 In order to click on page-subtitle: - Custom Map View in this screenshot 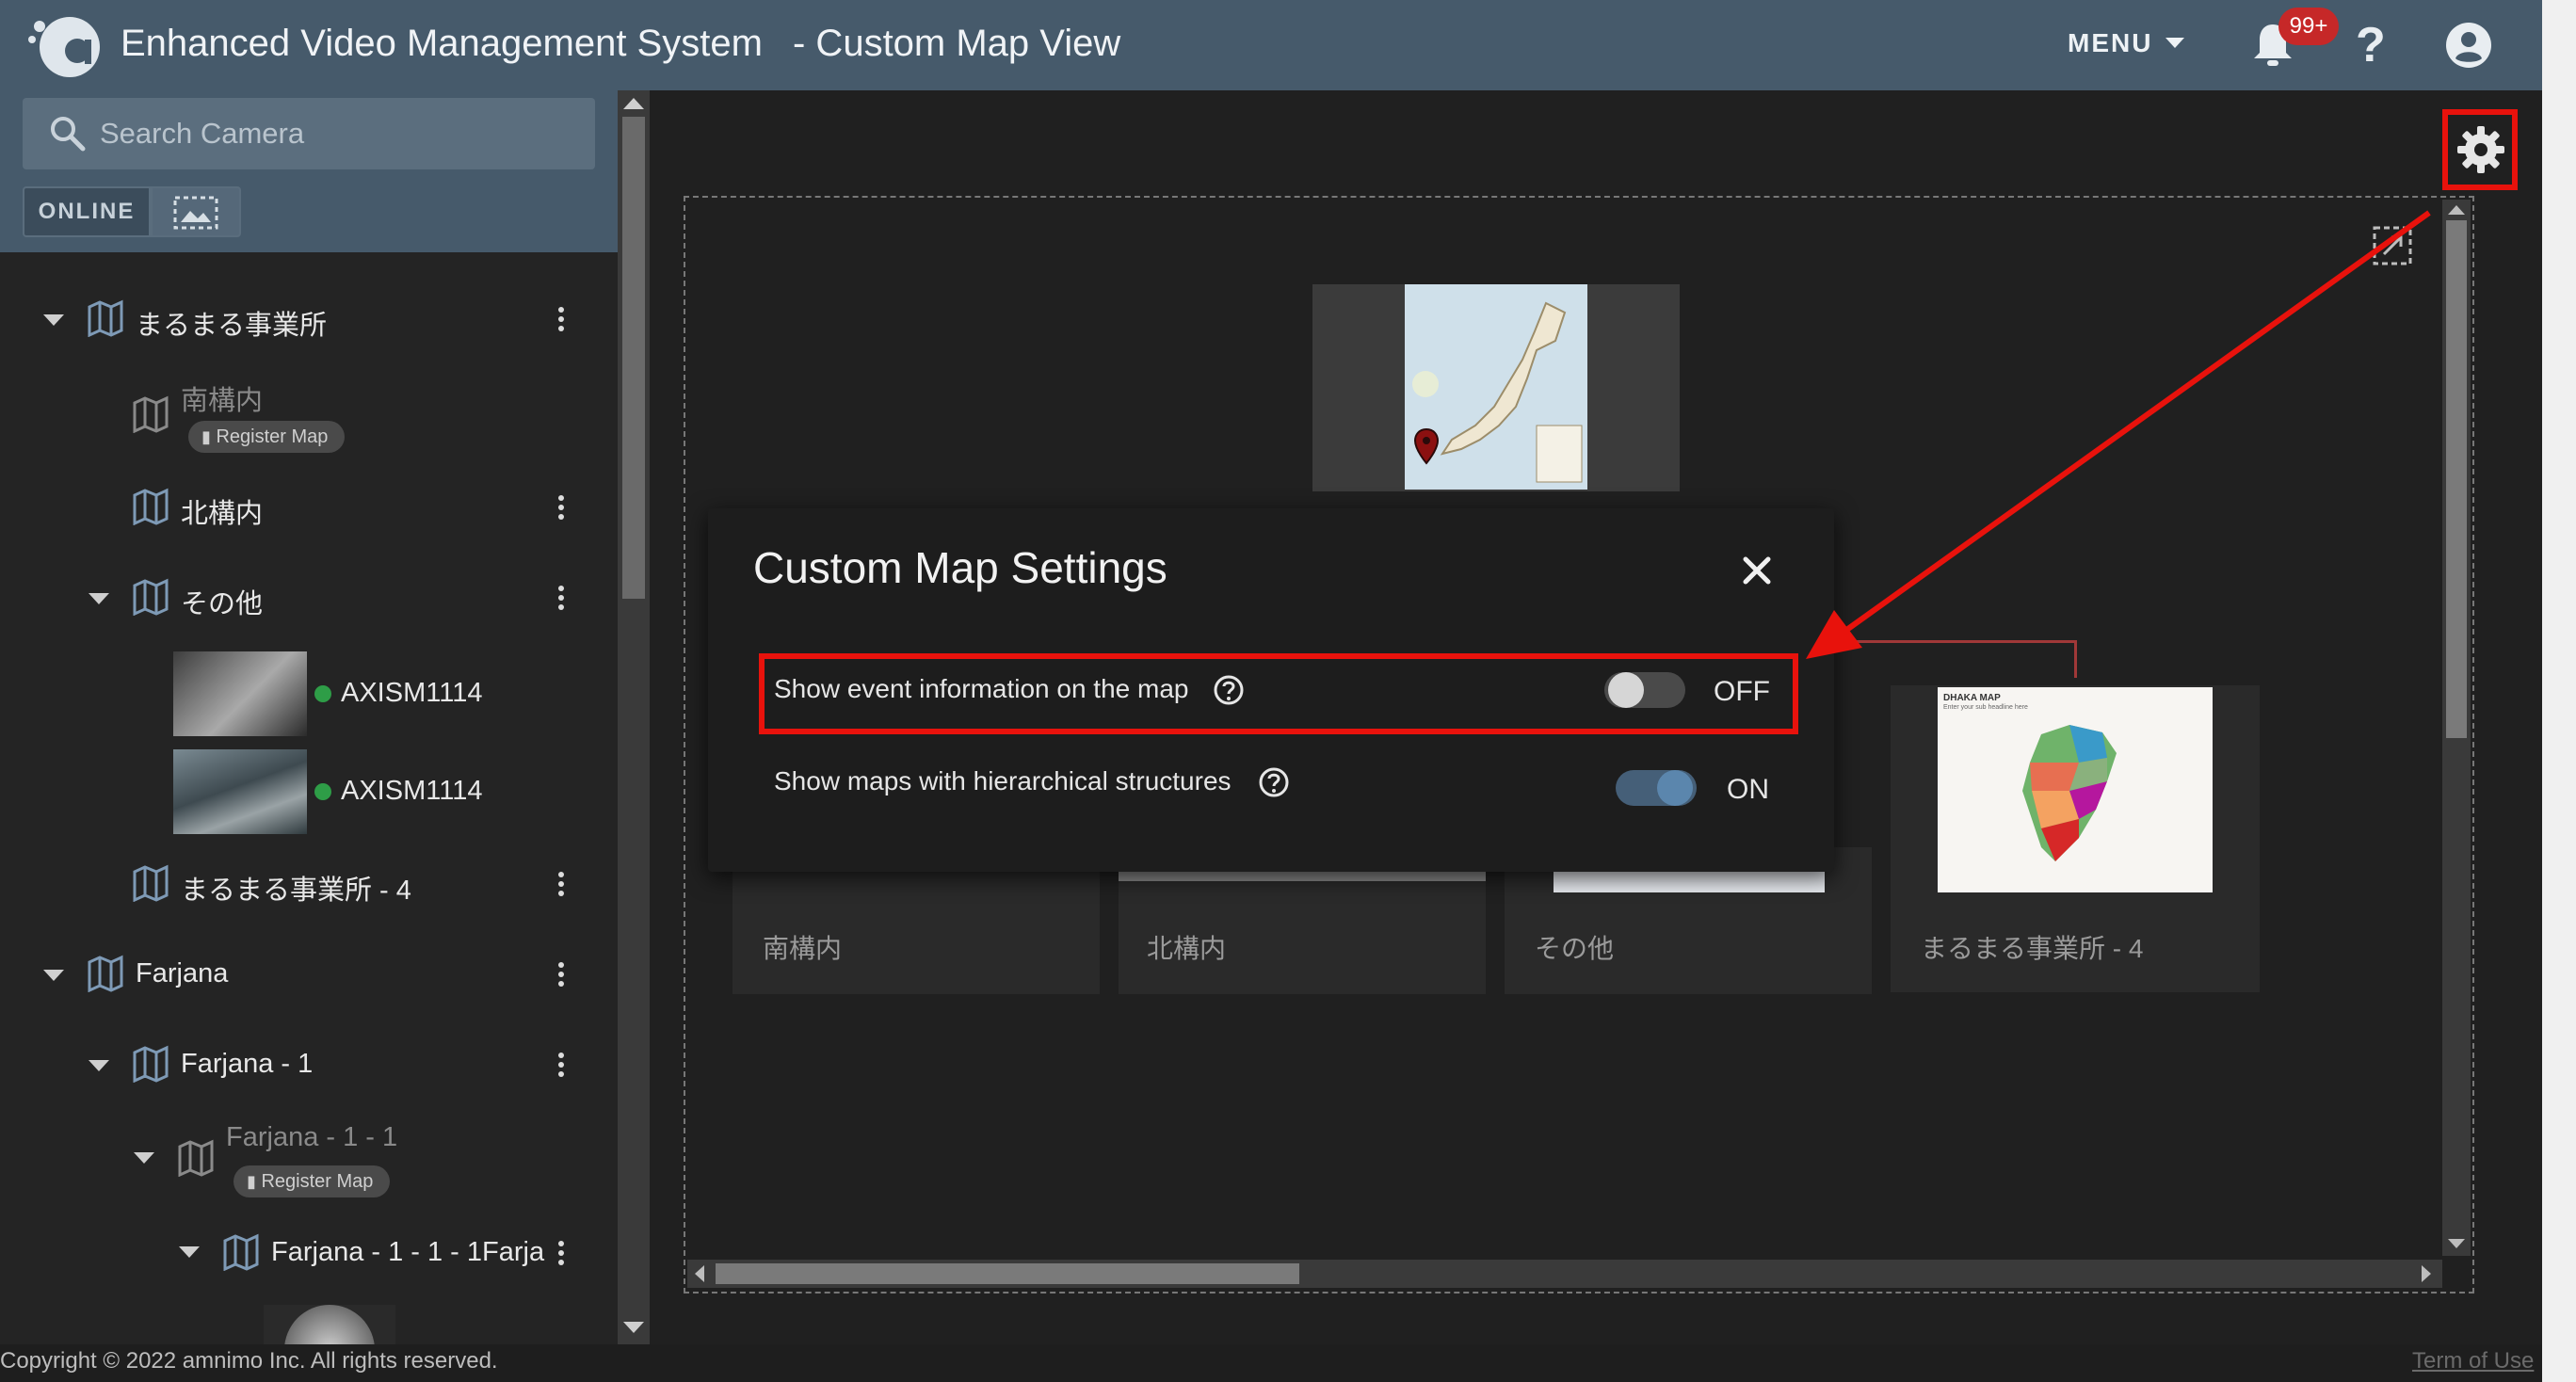, I will do `click(957, 43)`.